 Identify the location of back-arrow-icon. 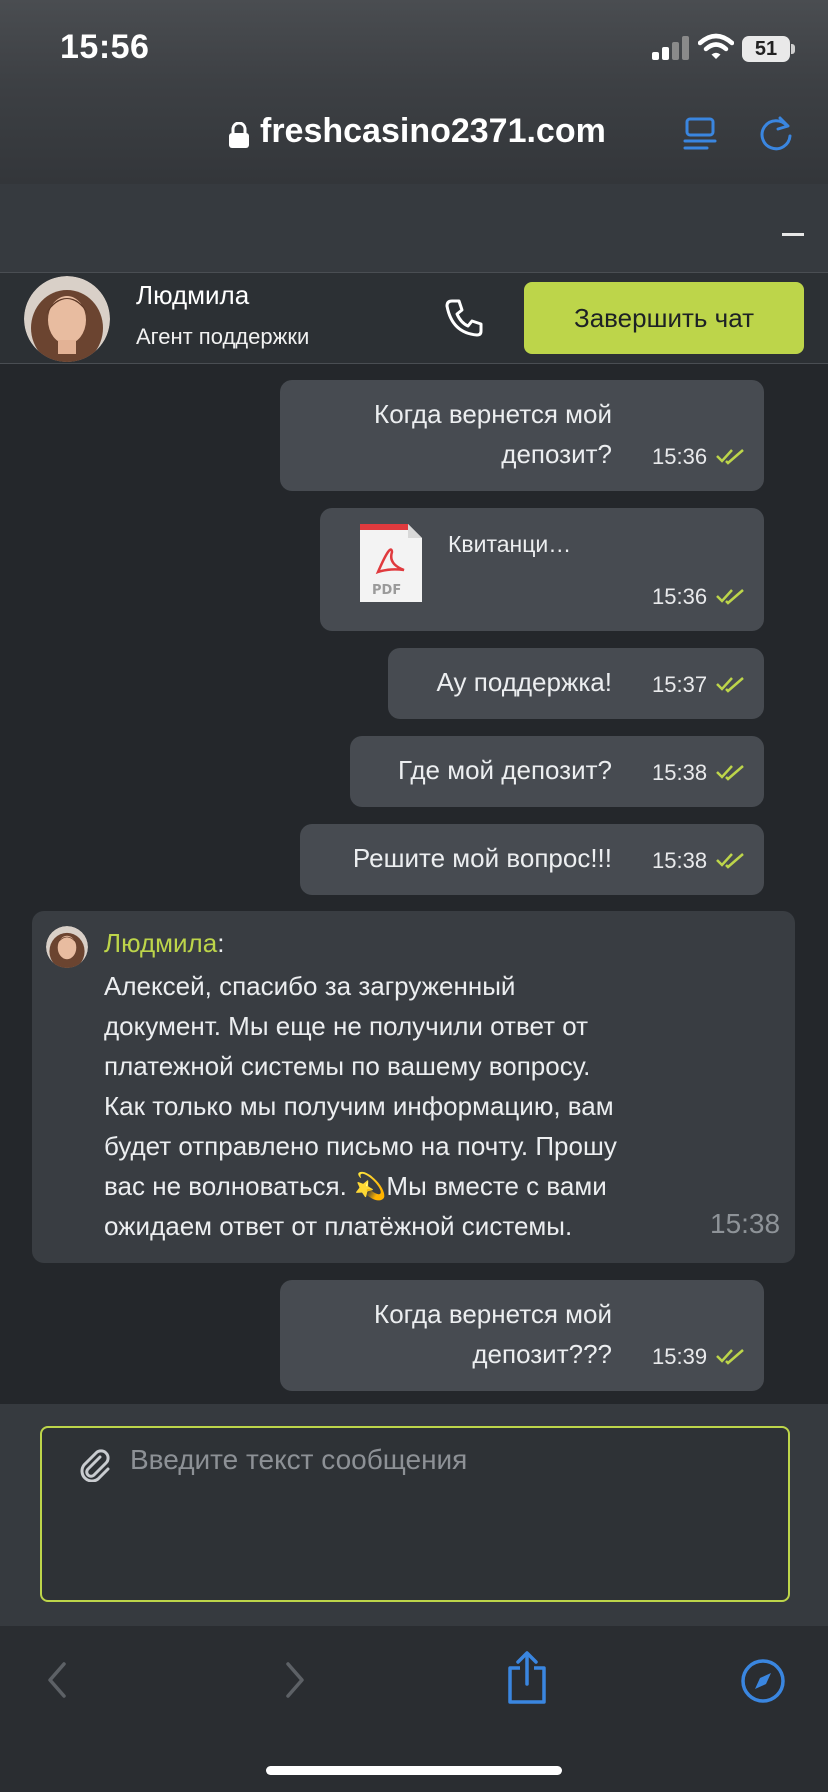
(57, 1680).